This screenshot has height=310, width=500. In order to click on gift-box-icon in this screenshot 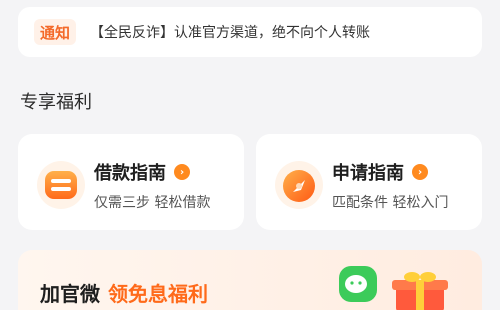, I will do `click(420, 291)`.